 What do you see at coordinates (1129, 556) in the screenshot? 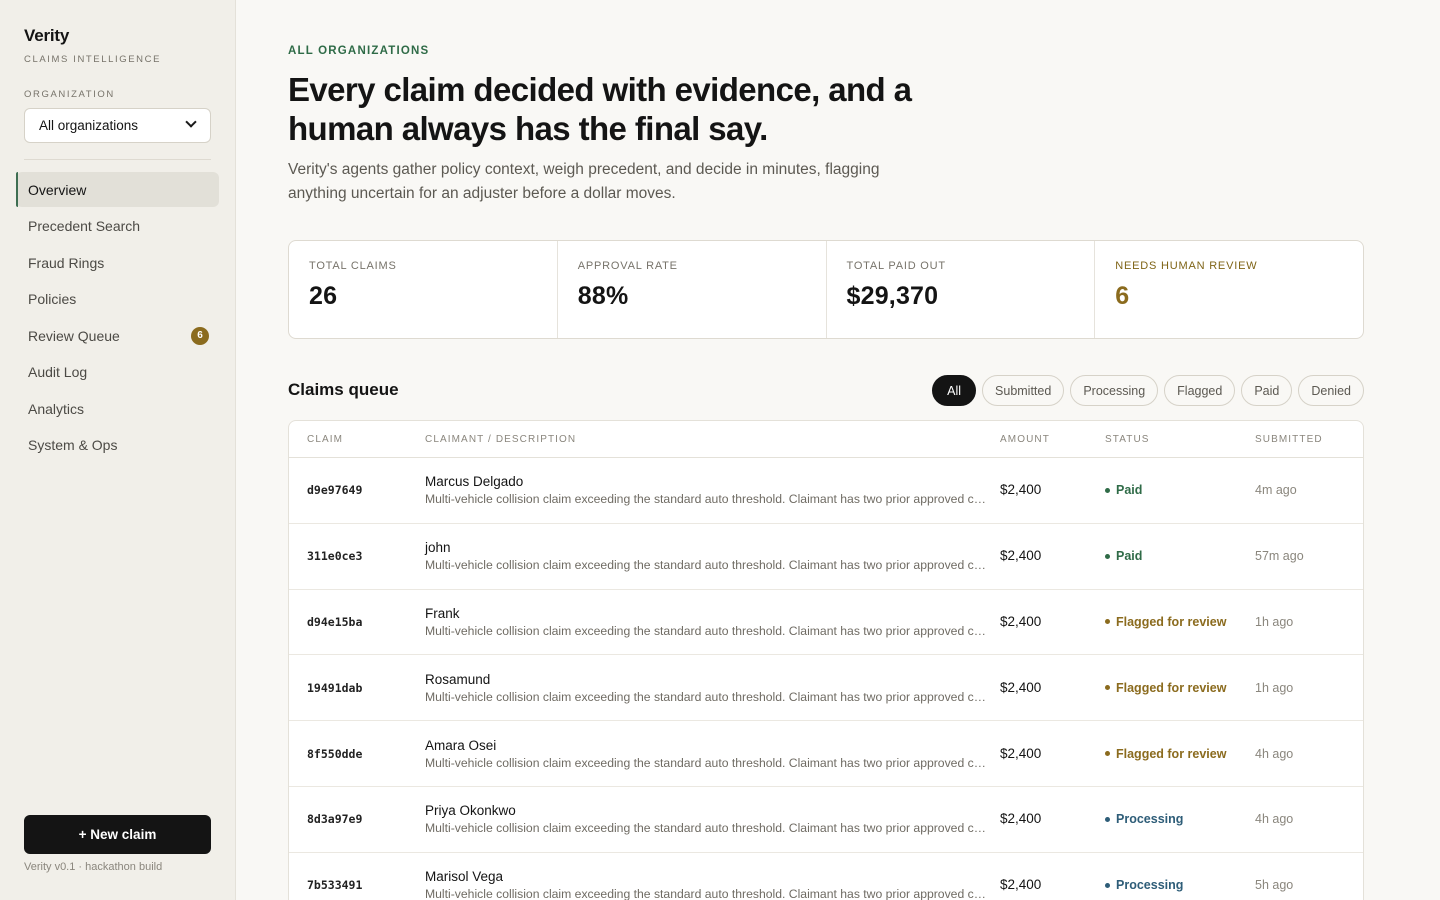
I see `status-text: Paid` at bounding box center [1129, 556].